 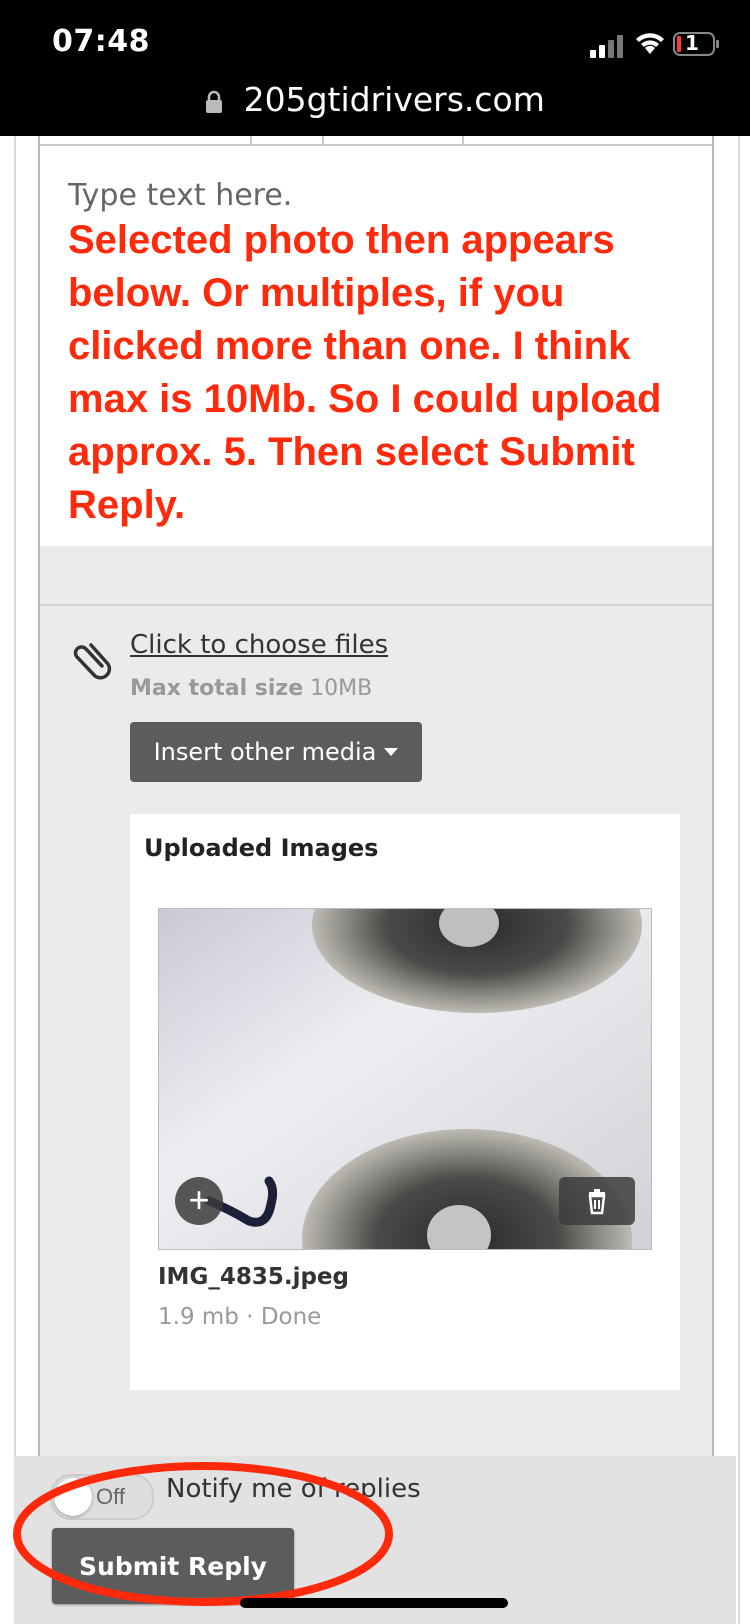 What do you see at coordinates (391, 752) in the screenshot?
I see `caret-down-icon` at bounding box center [391, 752].